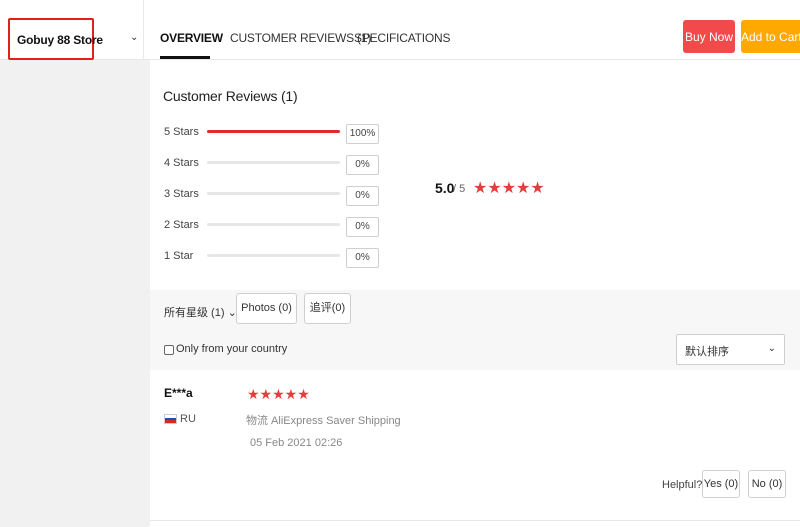  I want to click on sort-select: 默认排序 ⌄, so click(730, 349).